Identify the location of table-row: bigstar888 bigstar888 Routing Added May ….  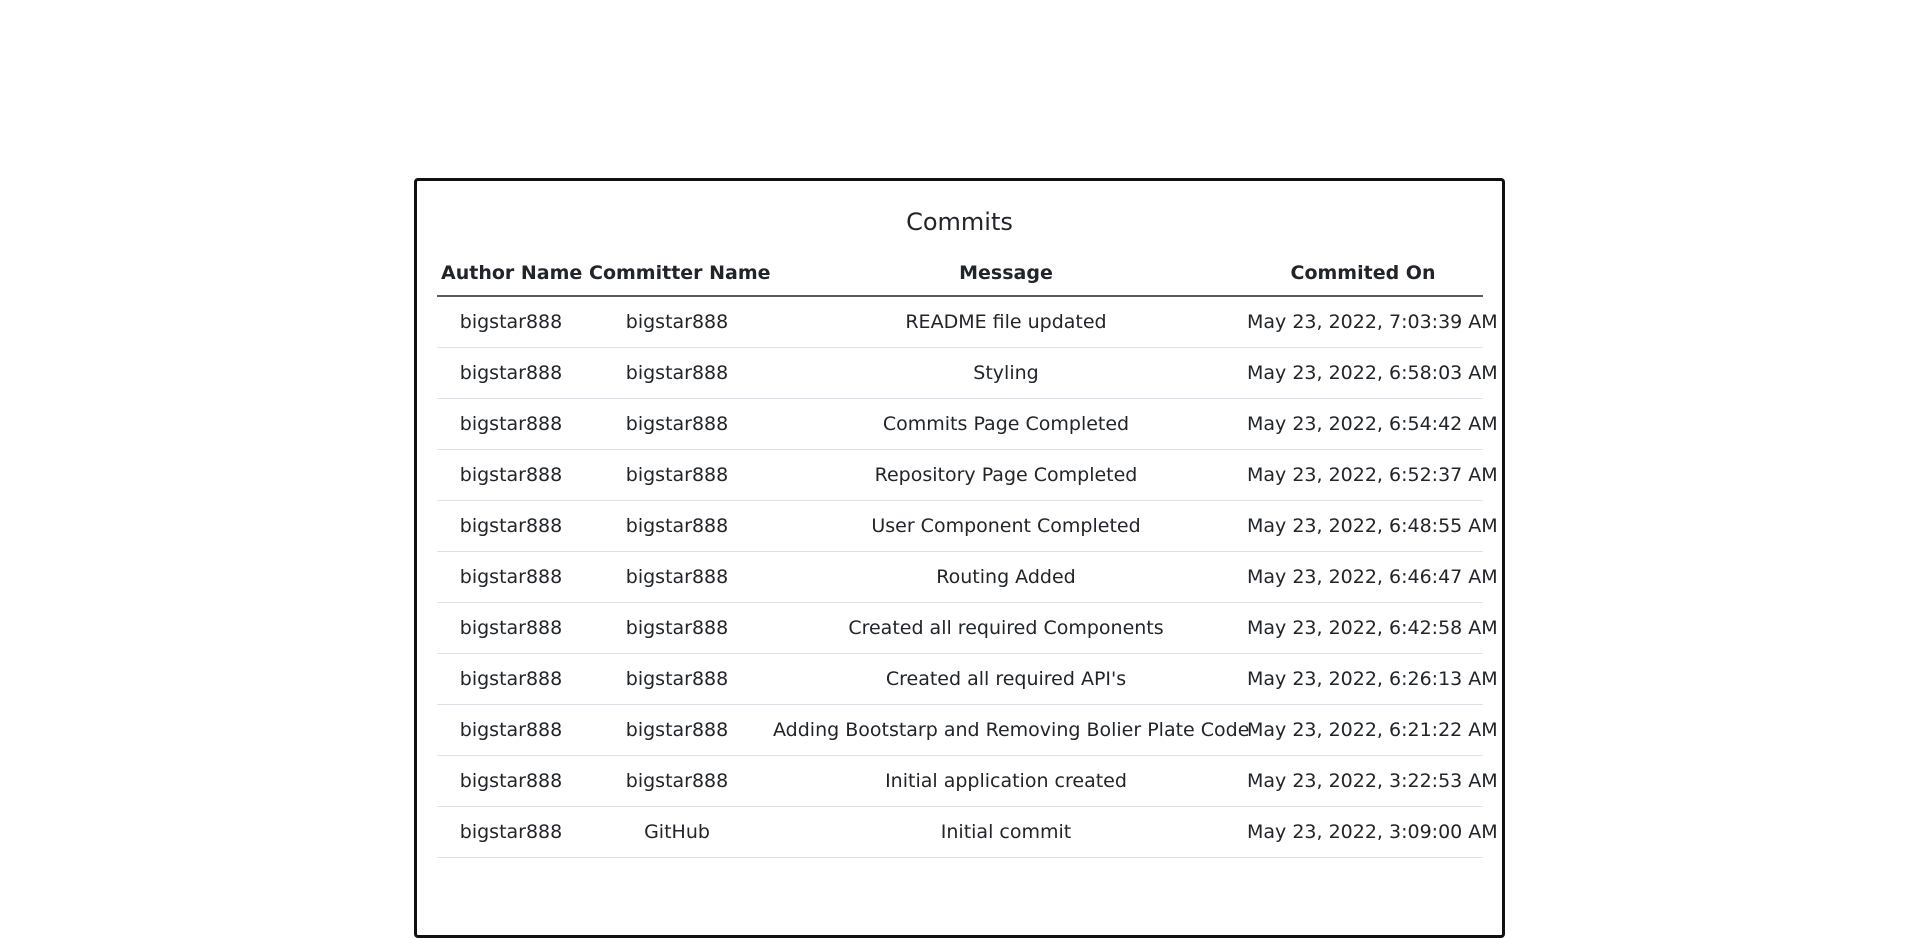
(967, 577).